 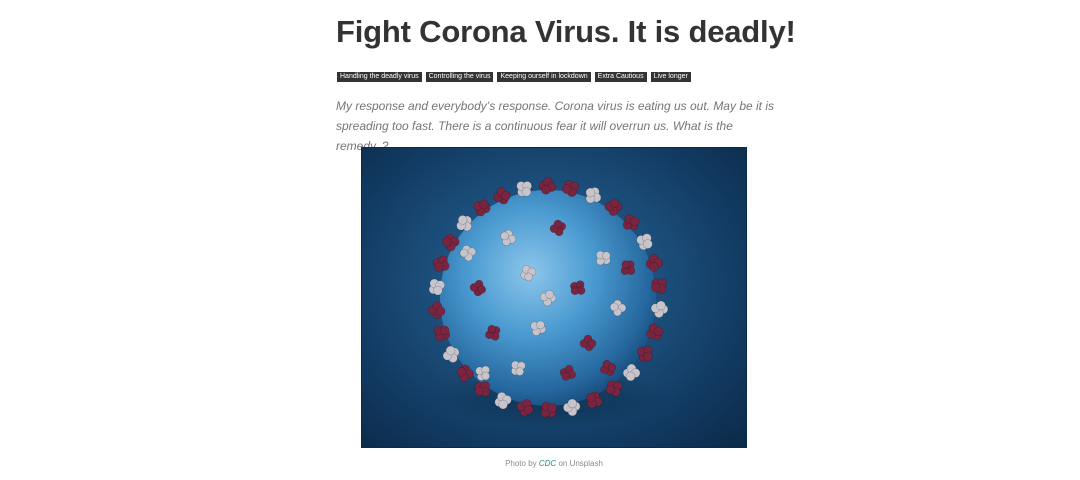 I want to click on caption-author-link: CDC, so click(x=547, y=463).